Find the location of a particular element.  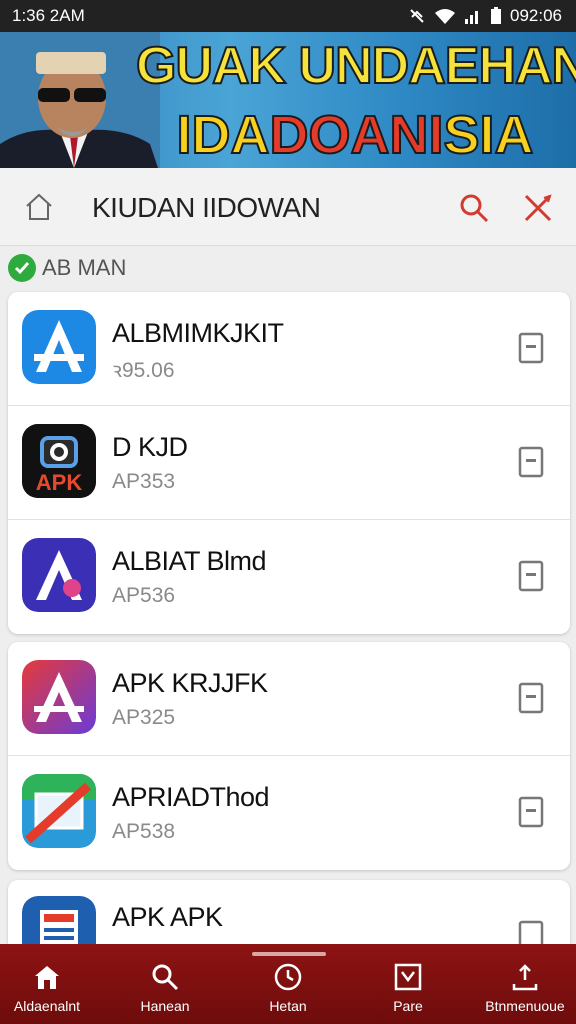

nav-label: Pare is located at coordinates (408, 1006).